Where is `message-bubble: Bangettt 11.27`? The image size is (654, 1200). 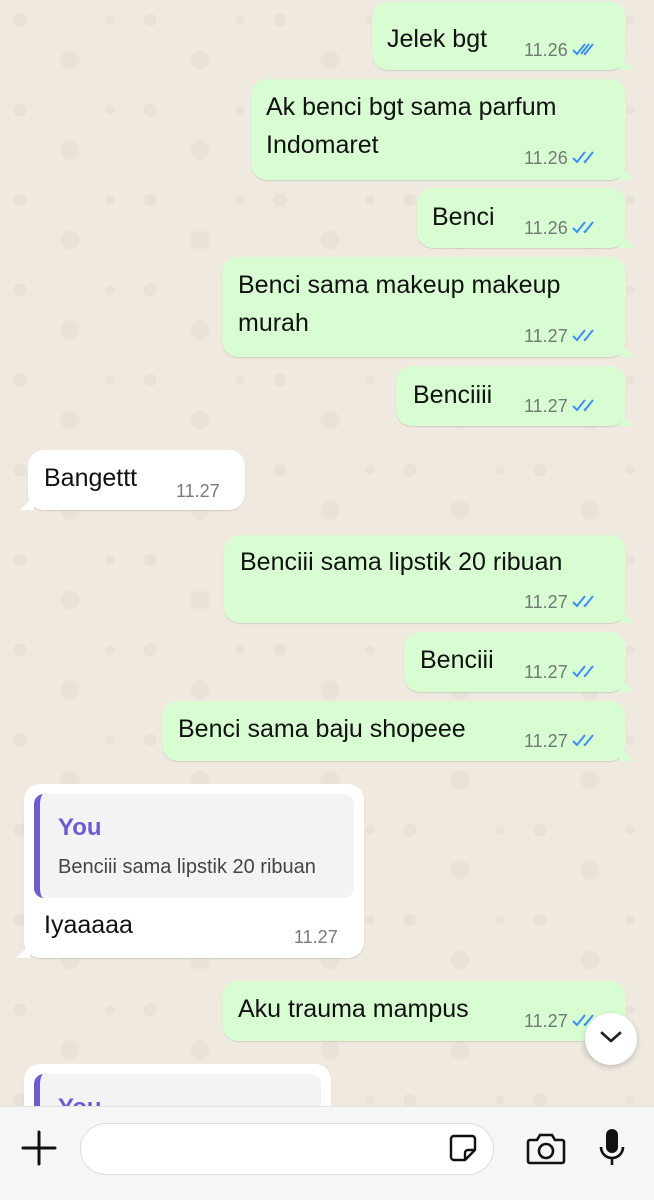
message-bubble: Bangettt 11.27 is located at coordinates (132, 480).